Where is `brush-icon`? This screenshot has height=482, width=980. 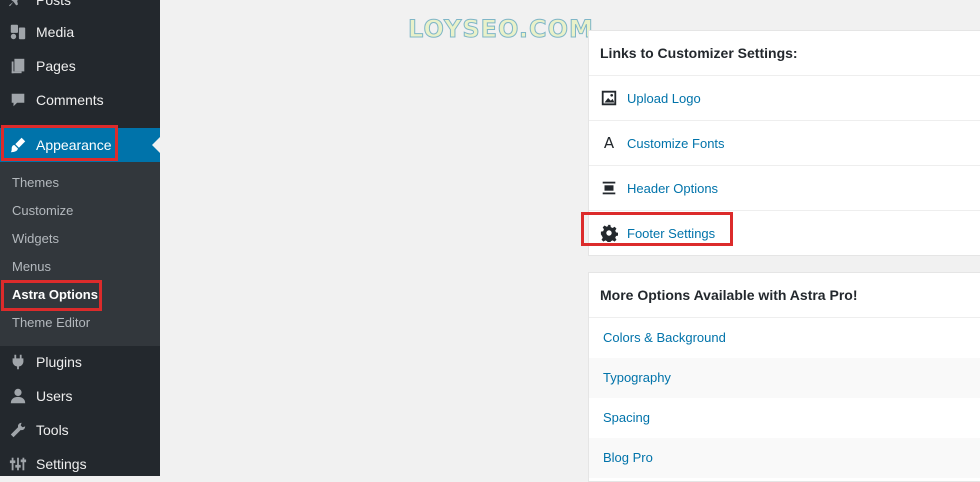
brush-icon is located at coordinates (18, 145).